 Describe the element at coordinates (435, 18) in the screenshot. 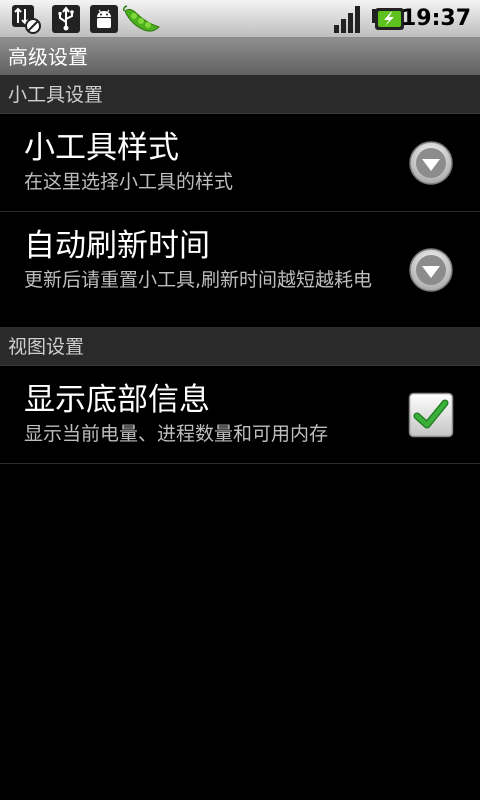

I see `status-time: 19:37` at that location.